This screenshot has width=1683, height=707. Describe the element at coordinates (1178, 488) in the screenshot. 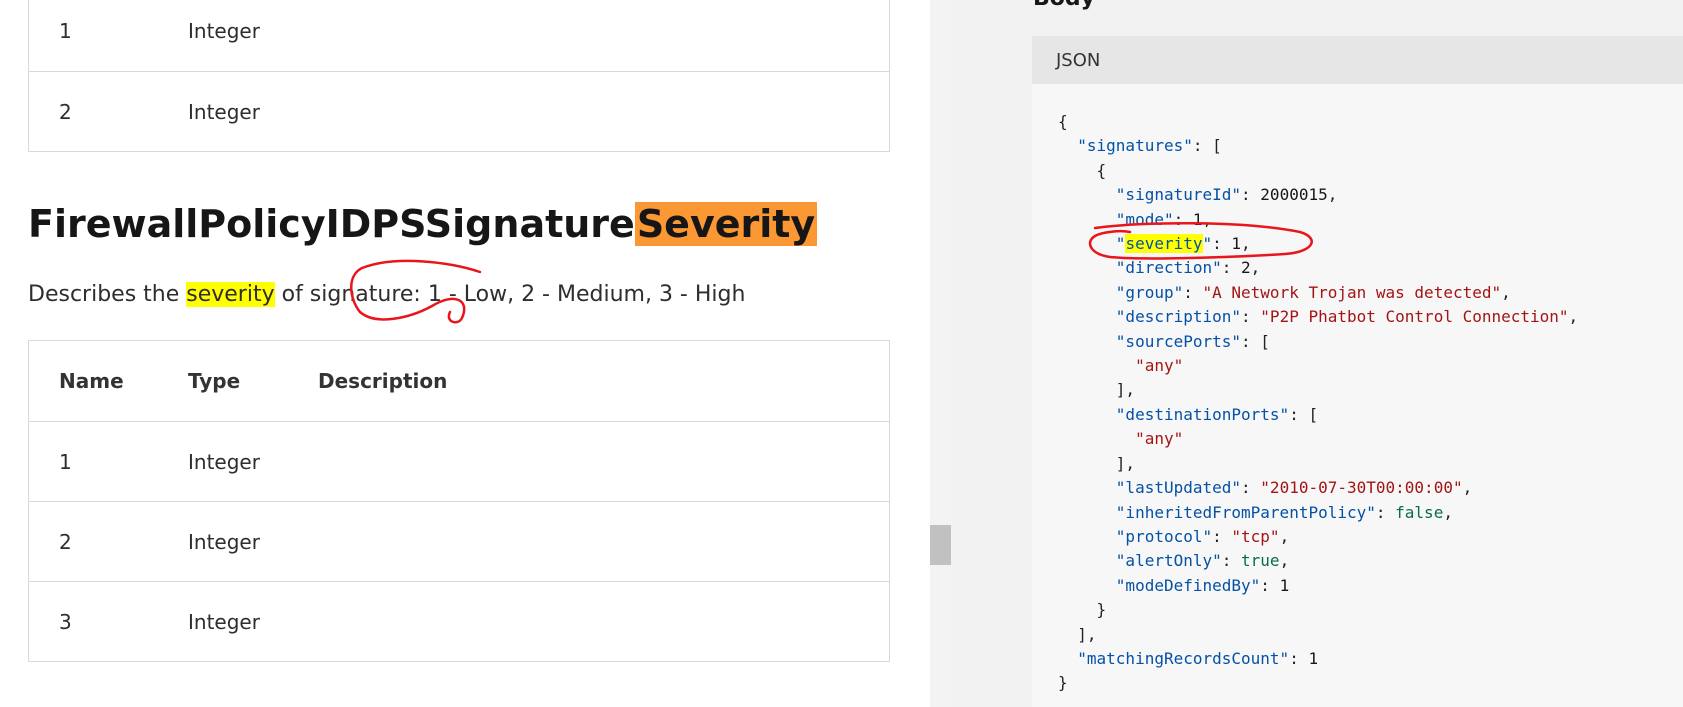

I see `code-key: "lastUpdated"` at that location.